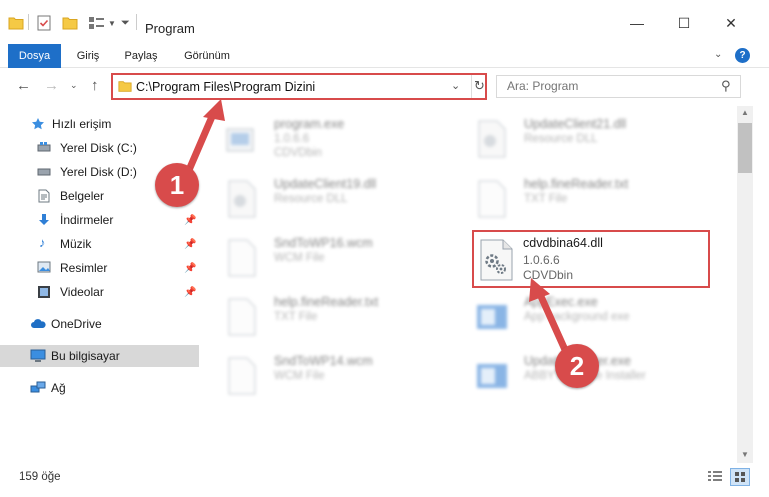 This screenshot has width=769, height=497. I want to click on callout-badge-1: 1, so click(177, 185).